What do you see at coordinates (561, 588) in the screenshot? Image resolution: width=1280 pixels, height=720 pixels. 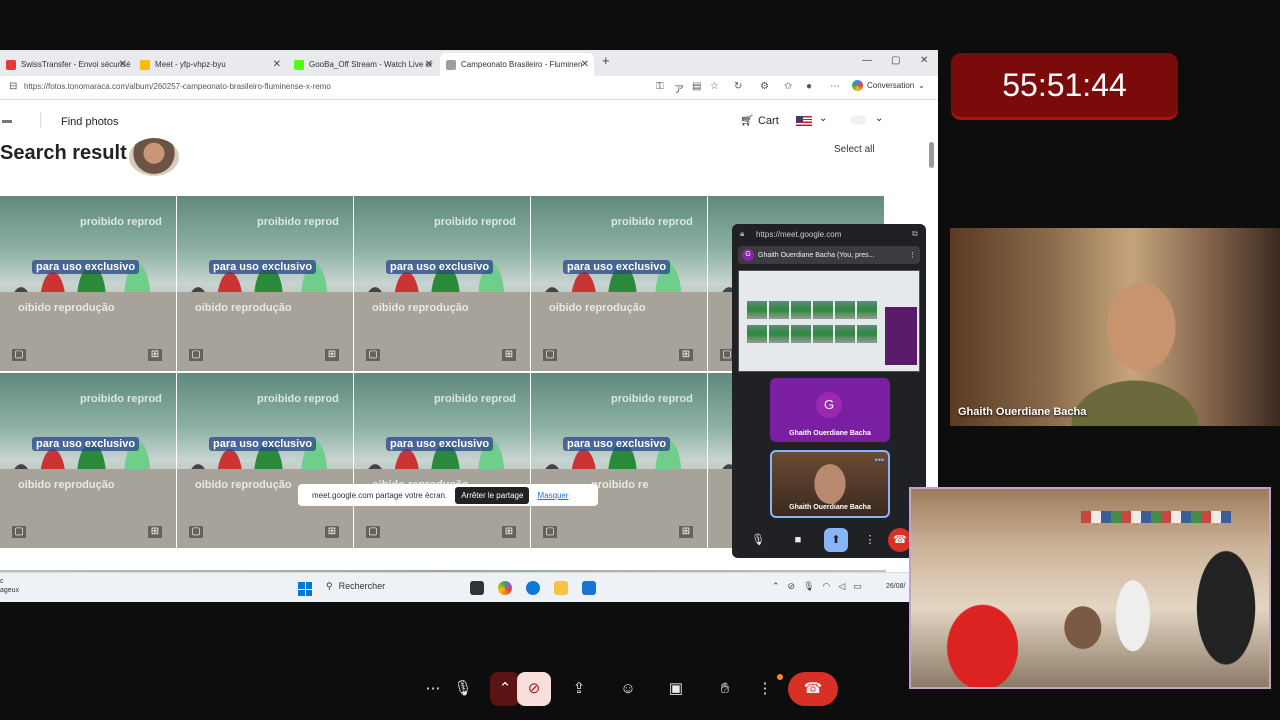 I see `file-explorer-icon` at bounding box center [561, 588].